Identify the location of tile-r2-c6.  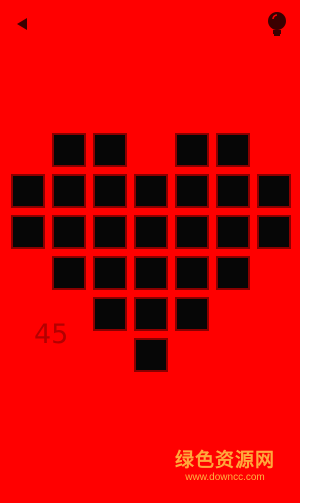
(274, 232).